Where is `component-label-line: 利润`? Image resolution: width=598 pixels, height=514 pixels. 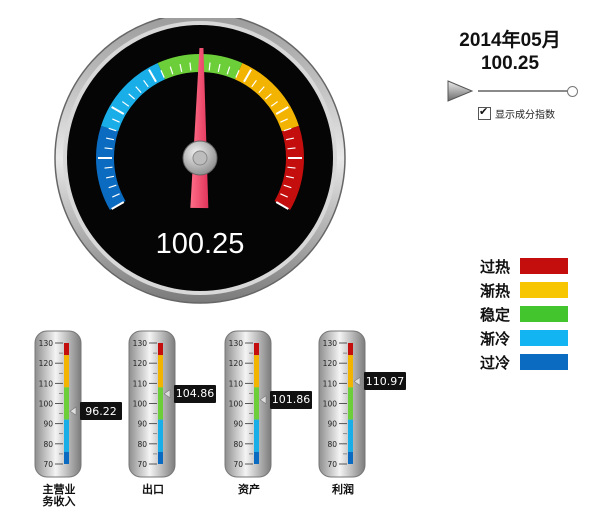 component-label-line: 利润 is located at coordinates (343, 489).